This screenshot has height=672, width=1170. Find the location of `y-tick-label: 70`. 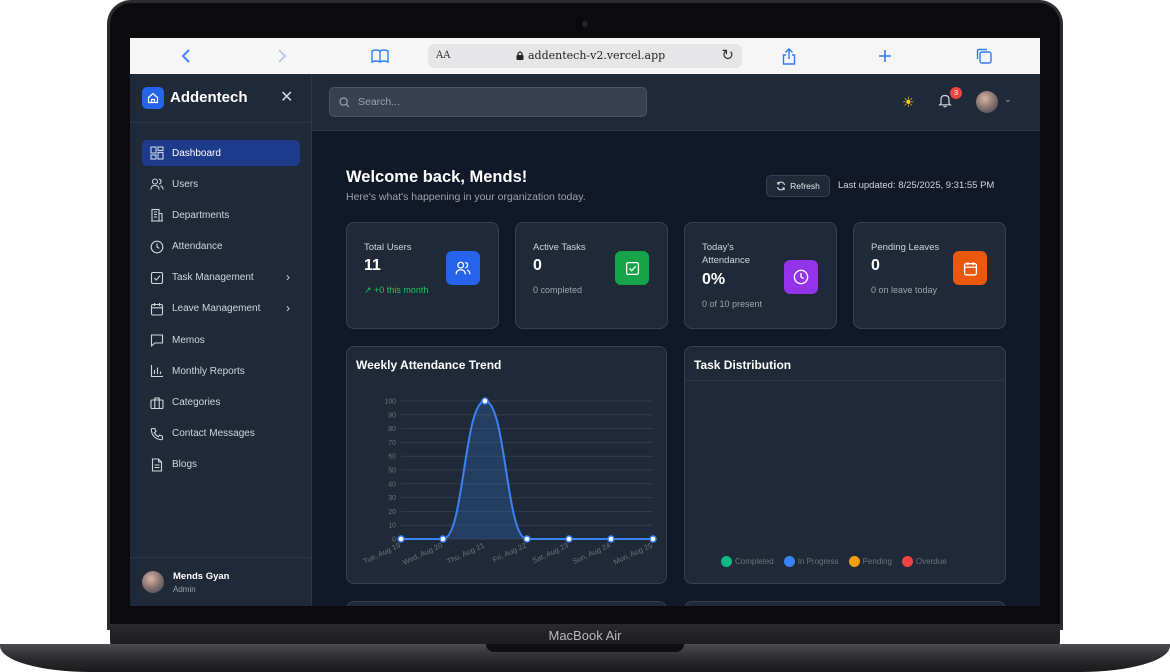

y-tick-label: 70 is located at coordinates (392, 443).